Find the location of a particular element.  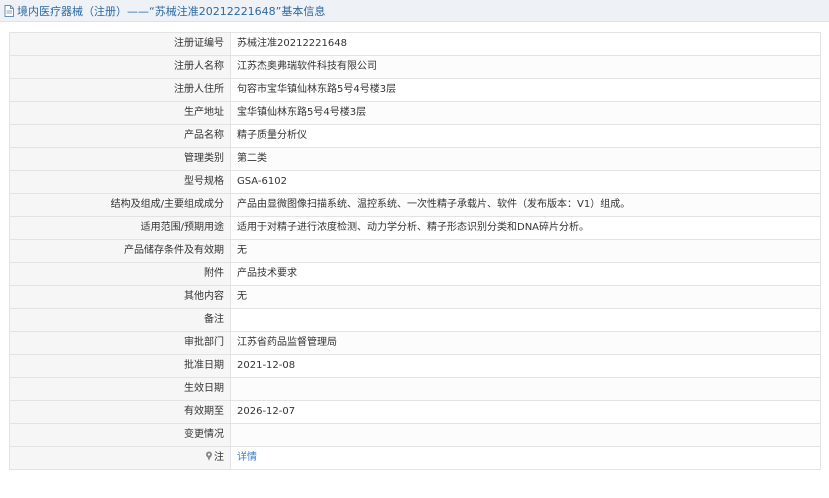

note-value-cell: 详情 is located at coordinates (525, 458).